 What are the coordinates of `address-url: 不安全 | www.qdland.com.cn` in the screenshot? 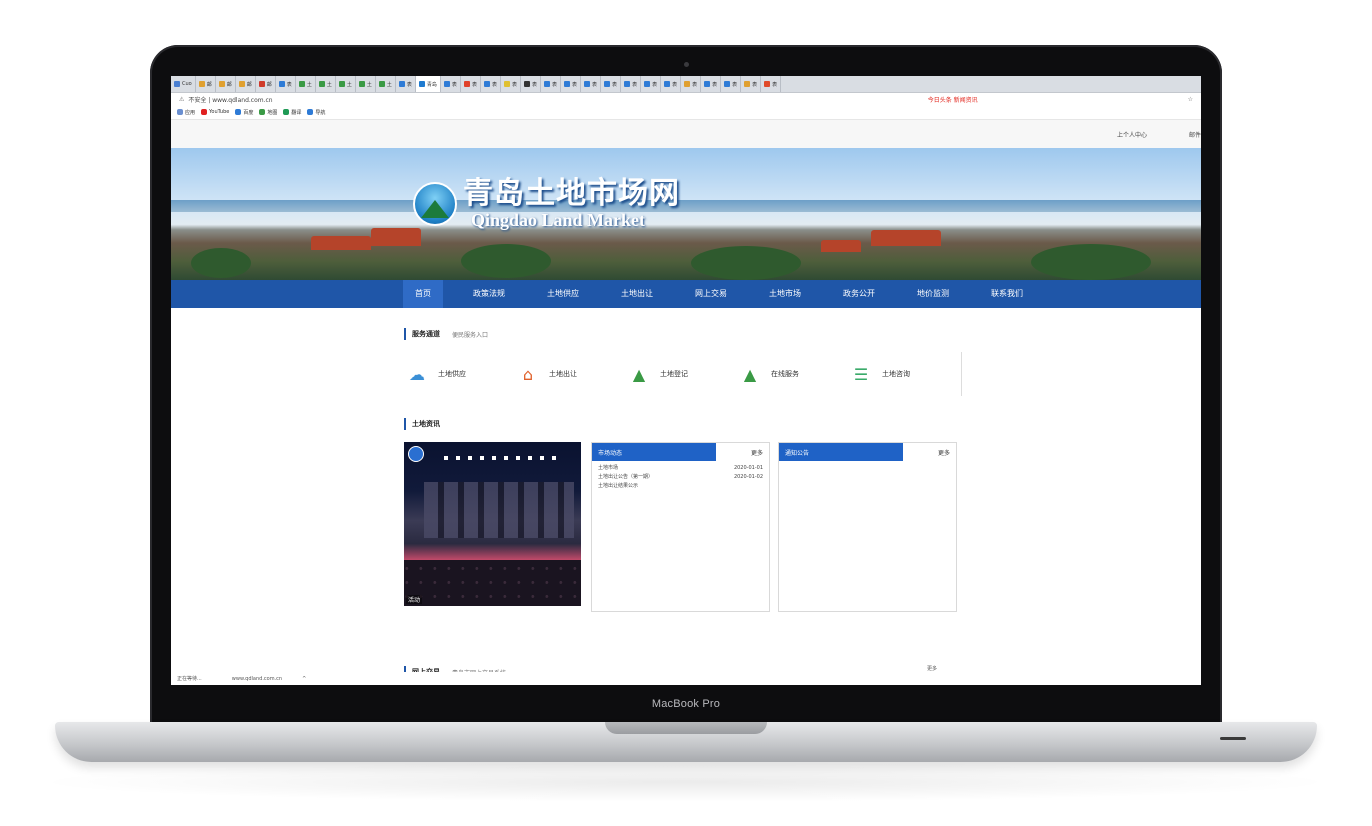 It's located at (557, 99).